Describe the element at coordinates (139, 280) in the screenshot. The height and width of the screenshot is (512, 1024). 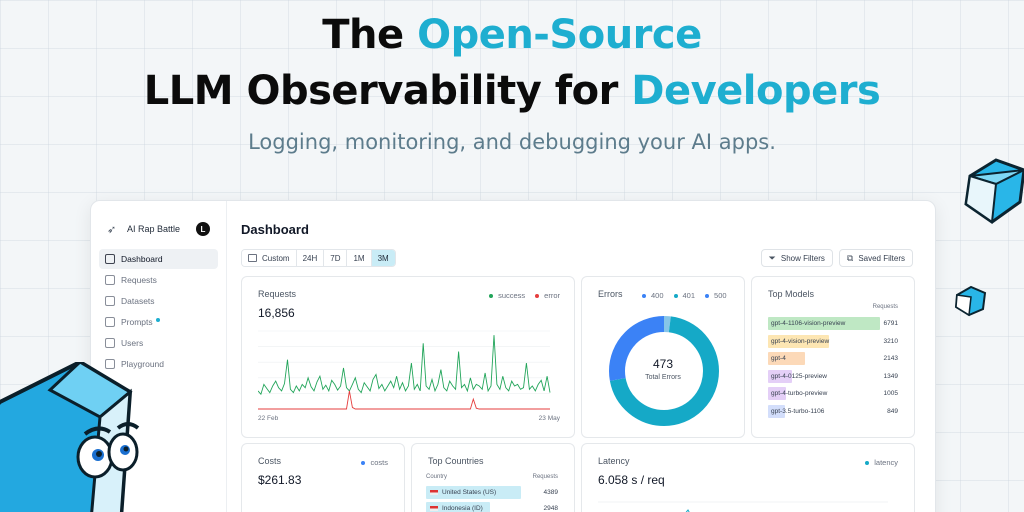
I see `sidebar-item-label: Requests` at that location.